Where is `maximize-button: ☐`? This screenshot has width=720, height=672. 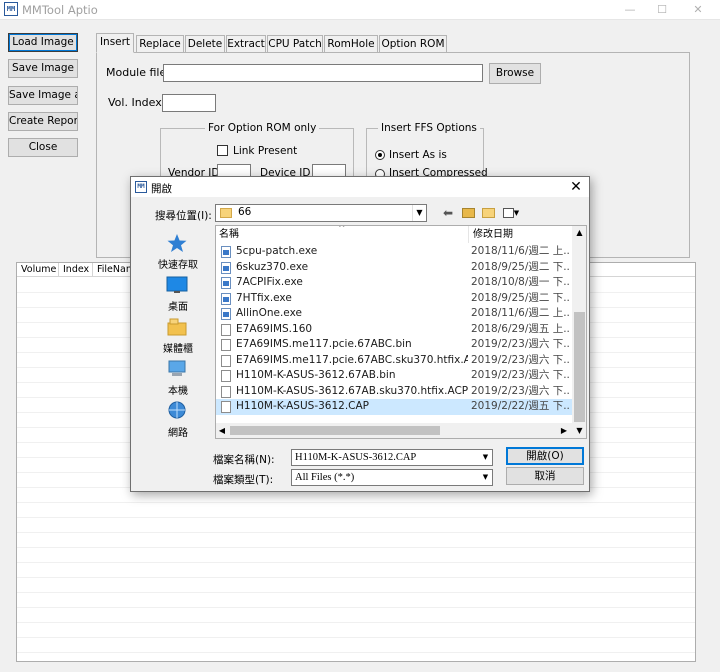
maximize-button: ☐ is located at coordinates (662, 10).